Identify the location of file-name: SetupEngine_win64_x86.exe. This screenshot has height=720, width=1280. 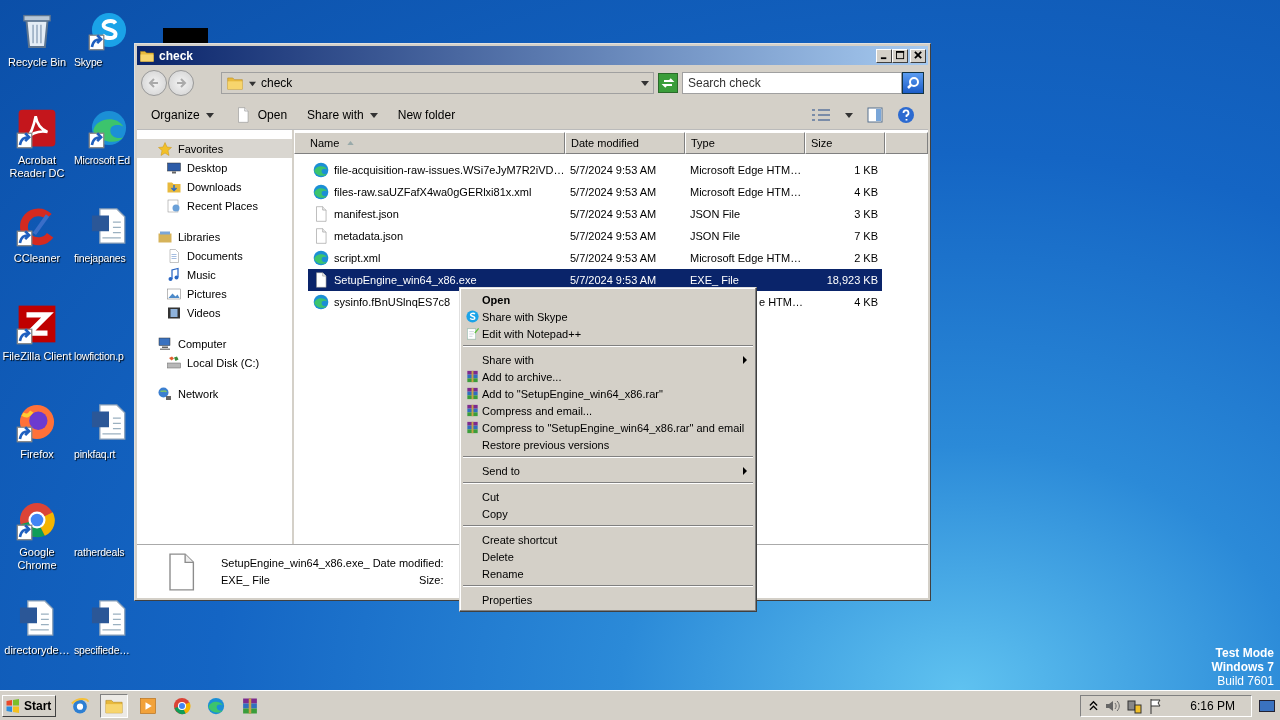
(405, 280).